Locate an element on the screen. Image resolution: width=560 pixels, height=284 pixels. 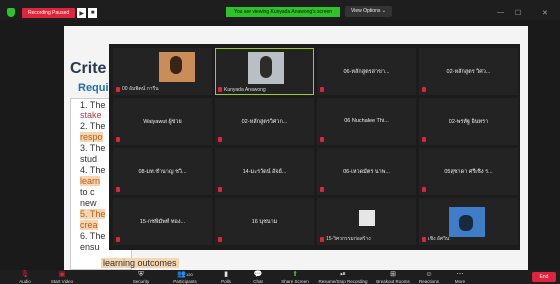
reactions-button: ☺ Reactions is located at coordinates (429, 277).